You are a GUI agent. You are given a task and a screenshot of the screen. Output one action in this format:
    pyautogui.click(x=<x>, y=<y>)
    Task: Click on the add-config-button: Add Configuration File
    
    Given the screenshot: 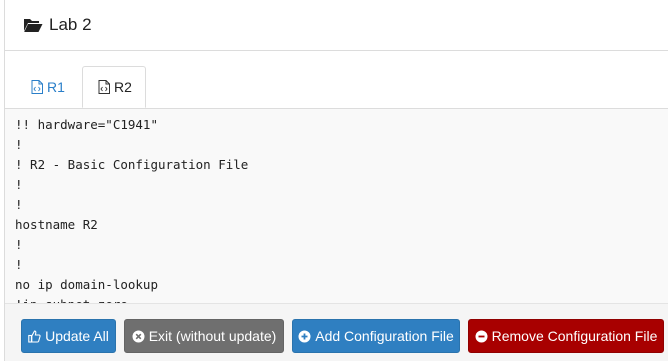 What is the action you would take?
    pyautogui.click(x=376, y=336)
    